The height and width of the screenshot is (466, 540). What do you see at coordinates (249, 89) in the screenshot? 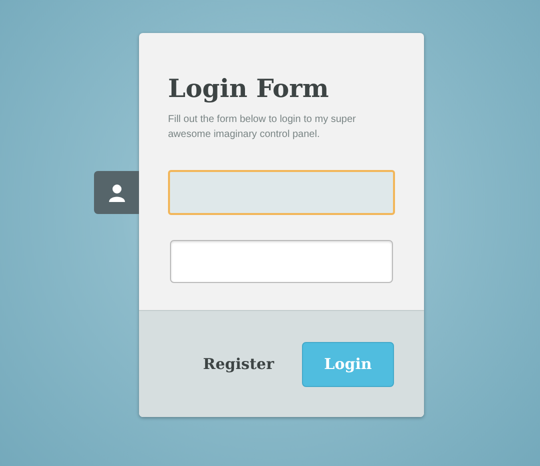
I see `form-title: Login Form` at bounding box center [249, 89].